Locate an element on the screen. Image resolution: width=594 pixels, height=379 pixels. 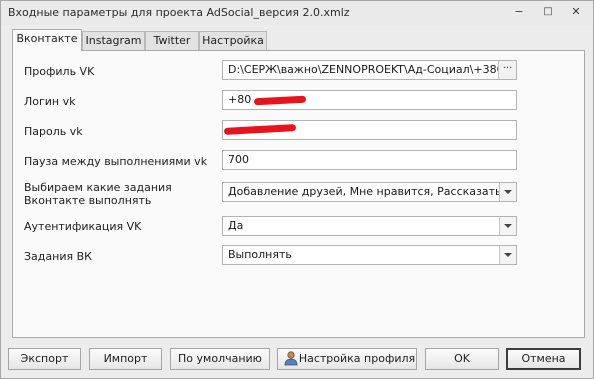
pause-label: Пауза между выполнениями vk is located at coordinates (116, 161).